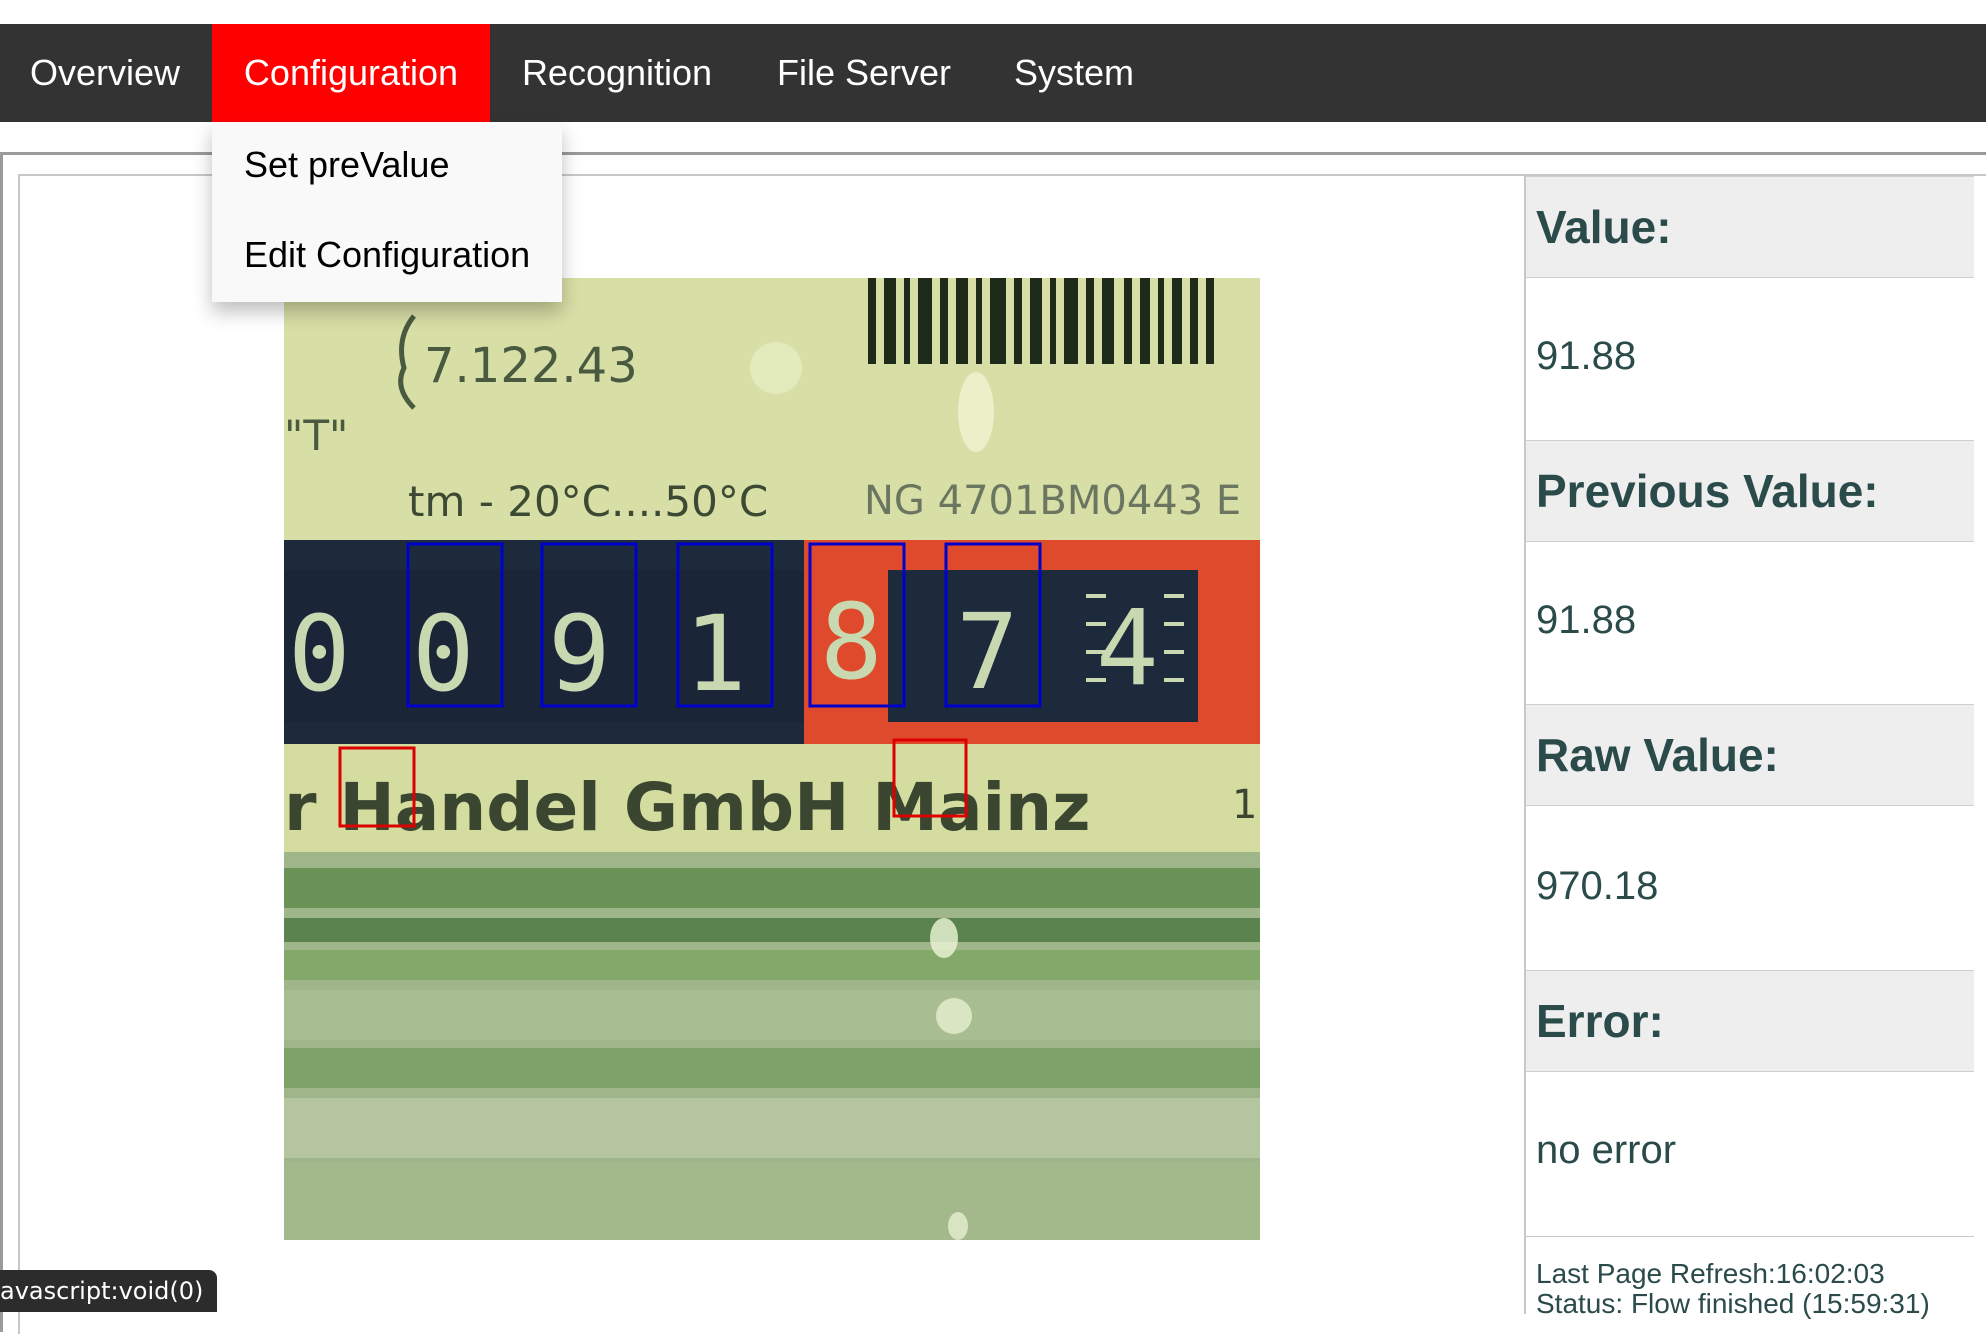  Describe the element at coordinates (588, 501) in the screenshot. I see `temp-range-text: tm - 20°C....50°C` at that location.